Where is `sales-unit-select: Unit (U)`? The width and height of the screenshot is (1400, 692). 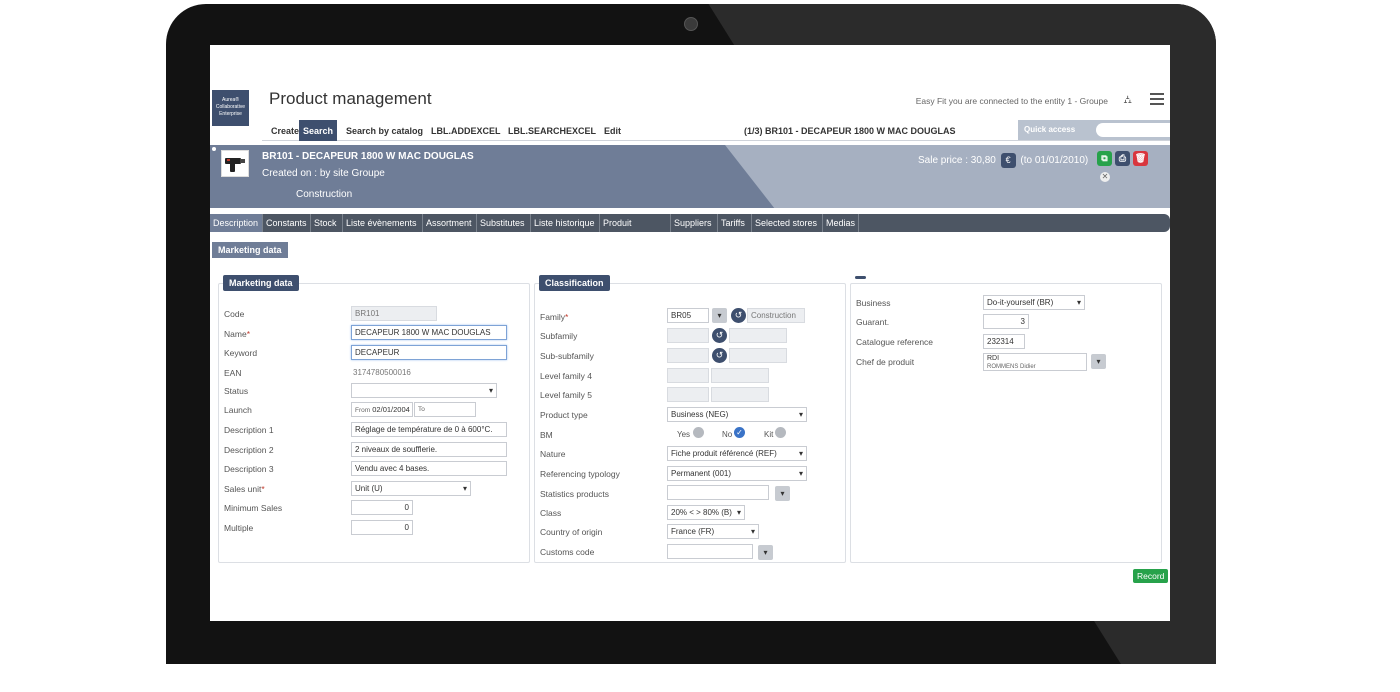
sales-unit-select: Unit (U) is located at coordinates (411, 488).